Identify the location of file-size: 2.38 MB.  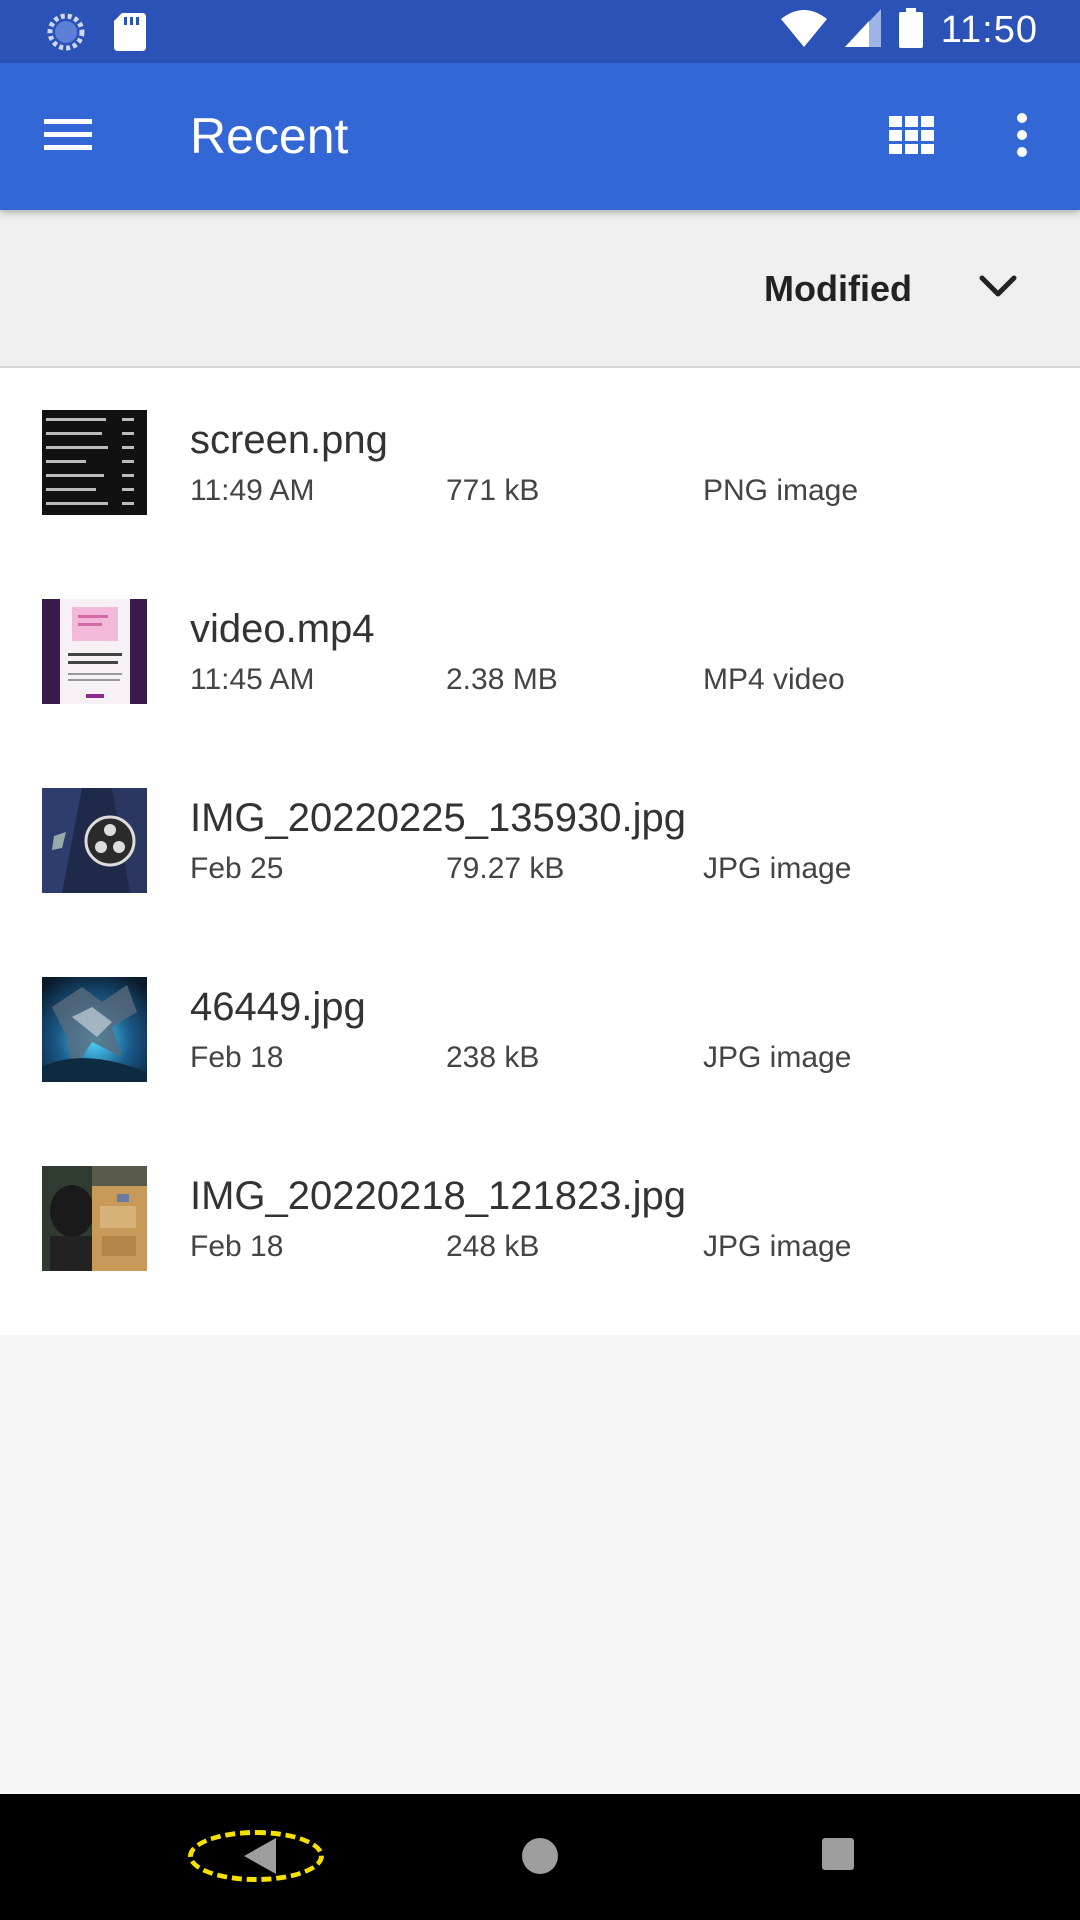
(502, 679).